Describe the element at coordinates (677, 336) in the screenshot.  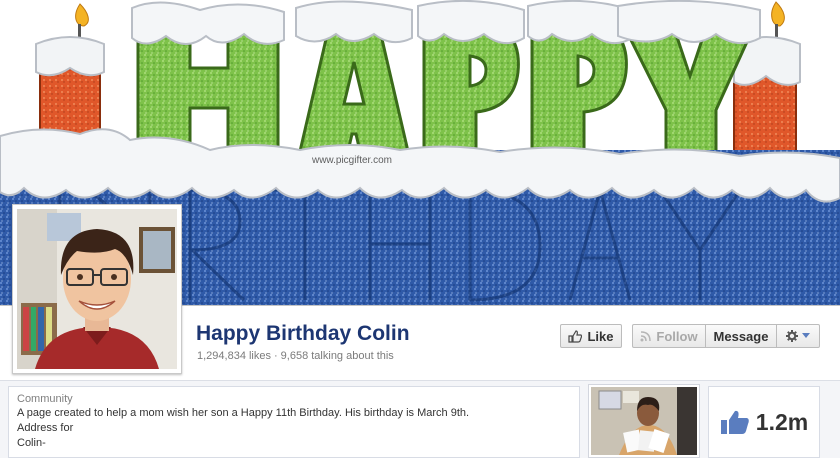
I see `follow-button-label: Follow` at that location.